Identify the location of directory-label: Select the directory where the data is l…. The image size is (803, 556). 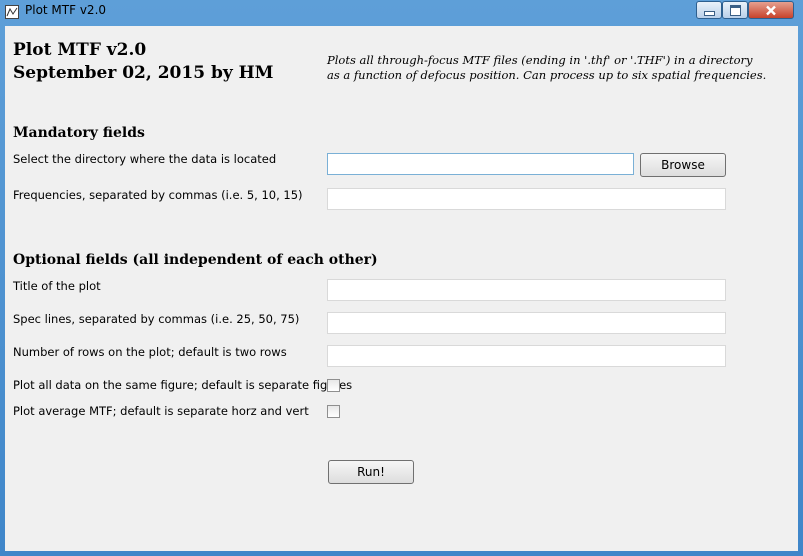
(145, 159).